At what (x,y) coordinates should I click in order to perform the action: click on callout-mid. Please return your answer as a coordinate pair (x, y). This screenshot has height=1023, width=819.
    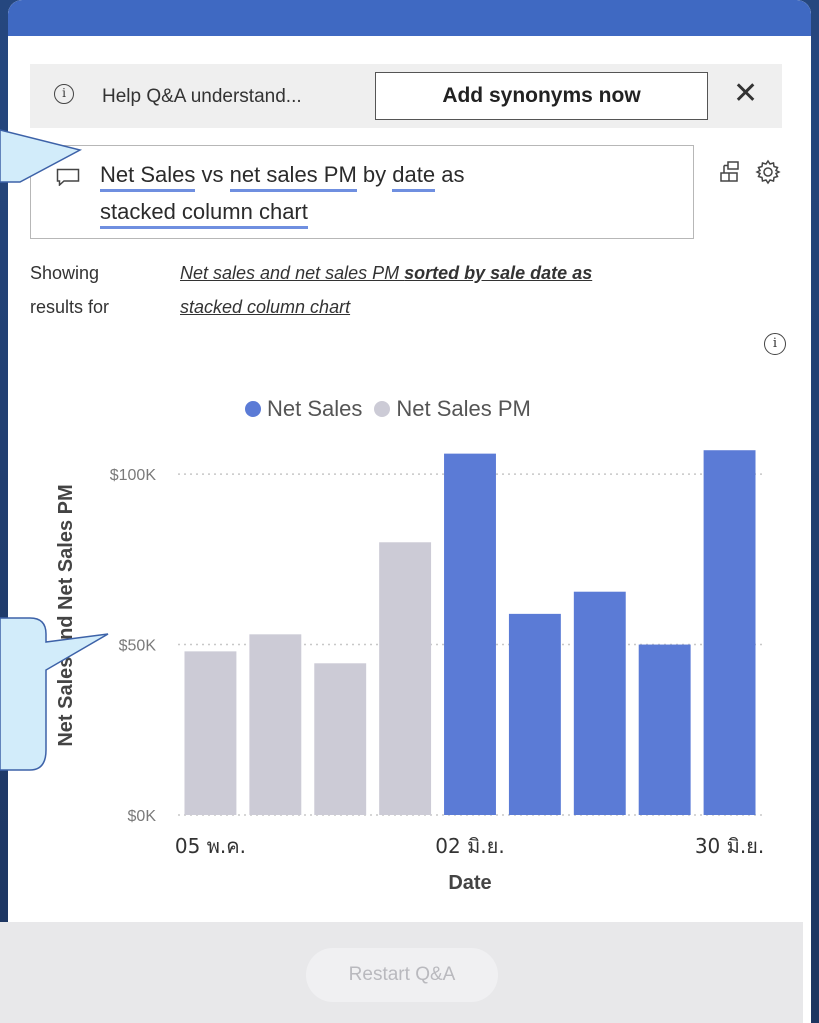
    Looking at the image, I should click on (54, 694).